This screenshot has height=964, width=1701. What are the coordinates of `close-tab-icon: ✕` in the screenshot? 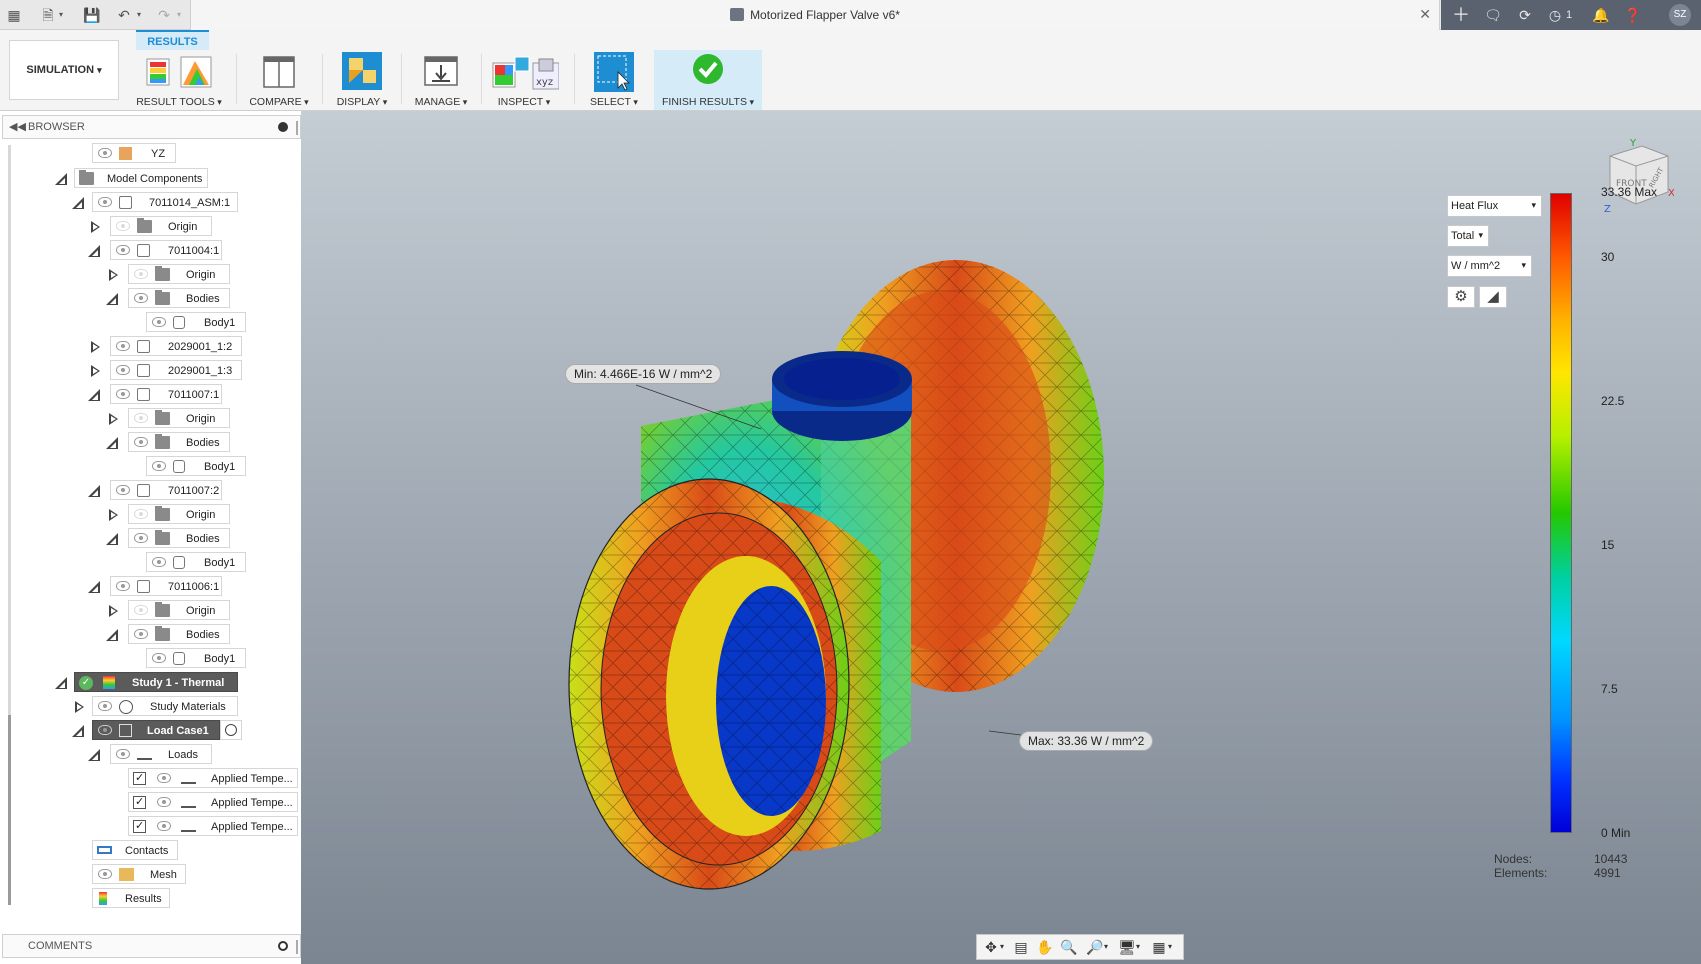 It's located at (1425, 14).